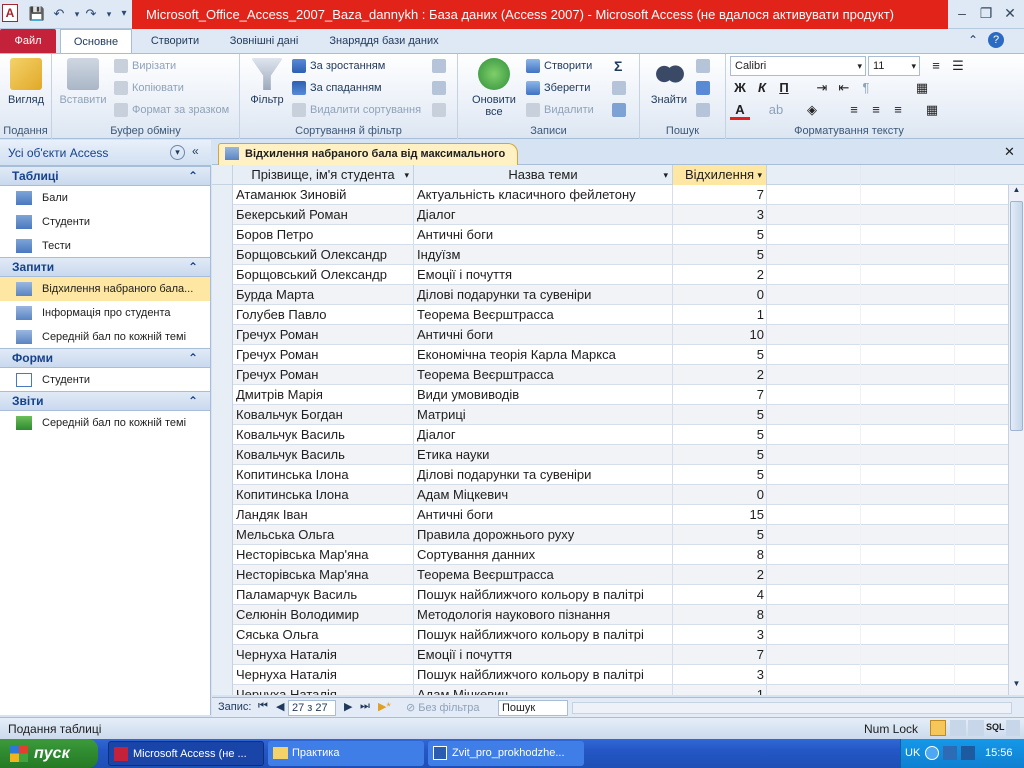  I want to click on table-row: Дмитрів Марія Види умовиводів 7, so click(612, 395).